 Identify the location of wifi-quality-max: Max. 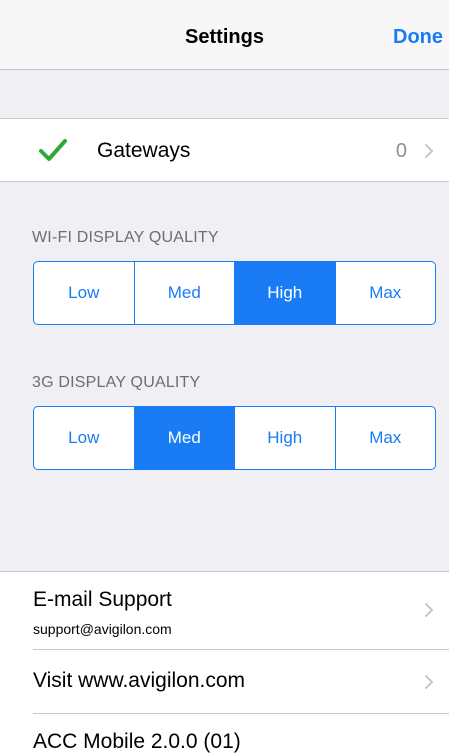
(385, 293).